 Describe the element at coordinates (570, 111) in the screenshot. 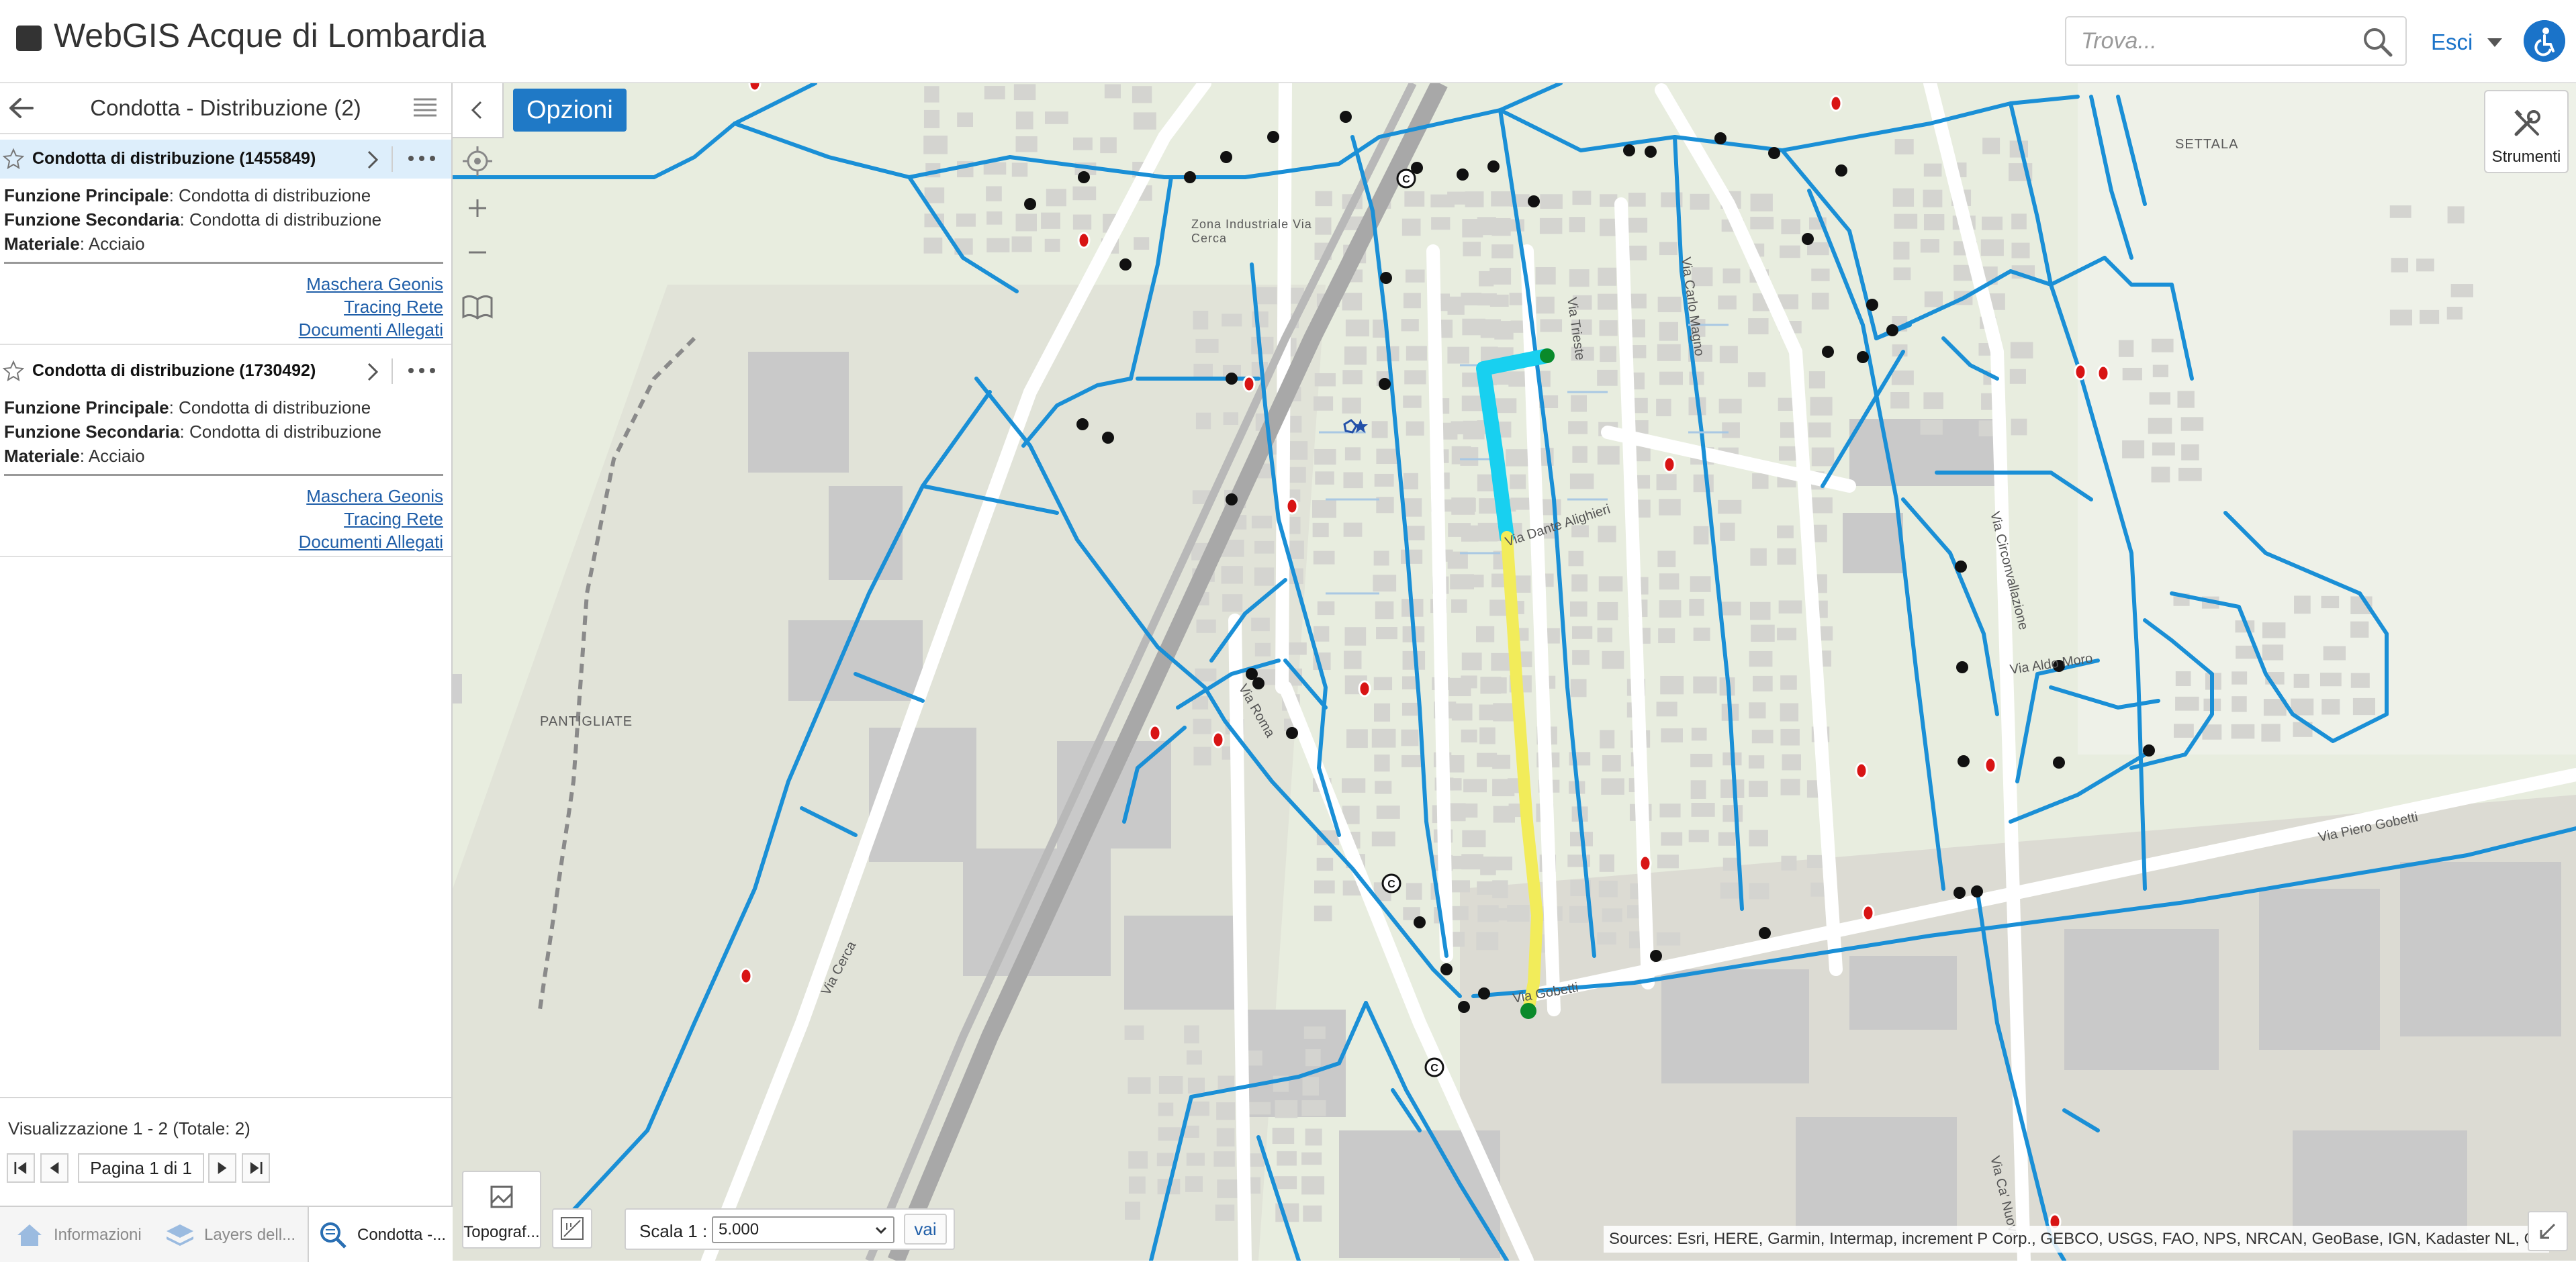

I see `options-button: Opzioni` at that location.